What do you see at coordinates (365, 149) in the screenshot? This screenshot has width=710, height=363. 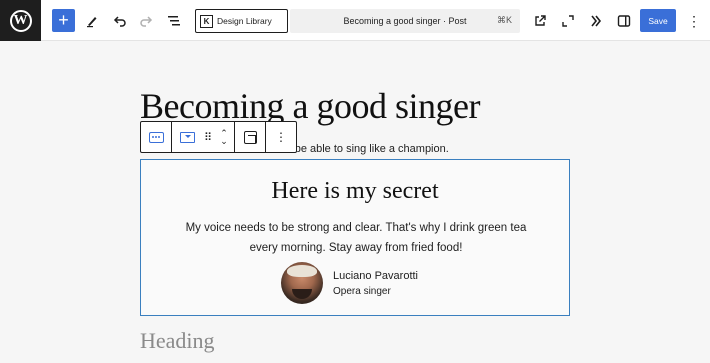 I see `intro-paragraph-text: to be able to sing like a champion.` at bounding box center [365, 149].